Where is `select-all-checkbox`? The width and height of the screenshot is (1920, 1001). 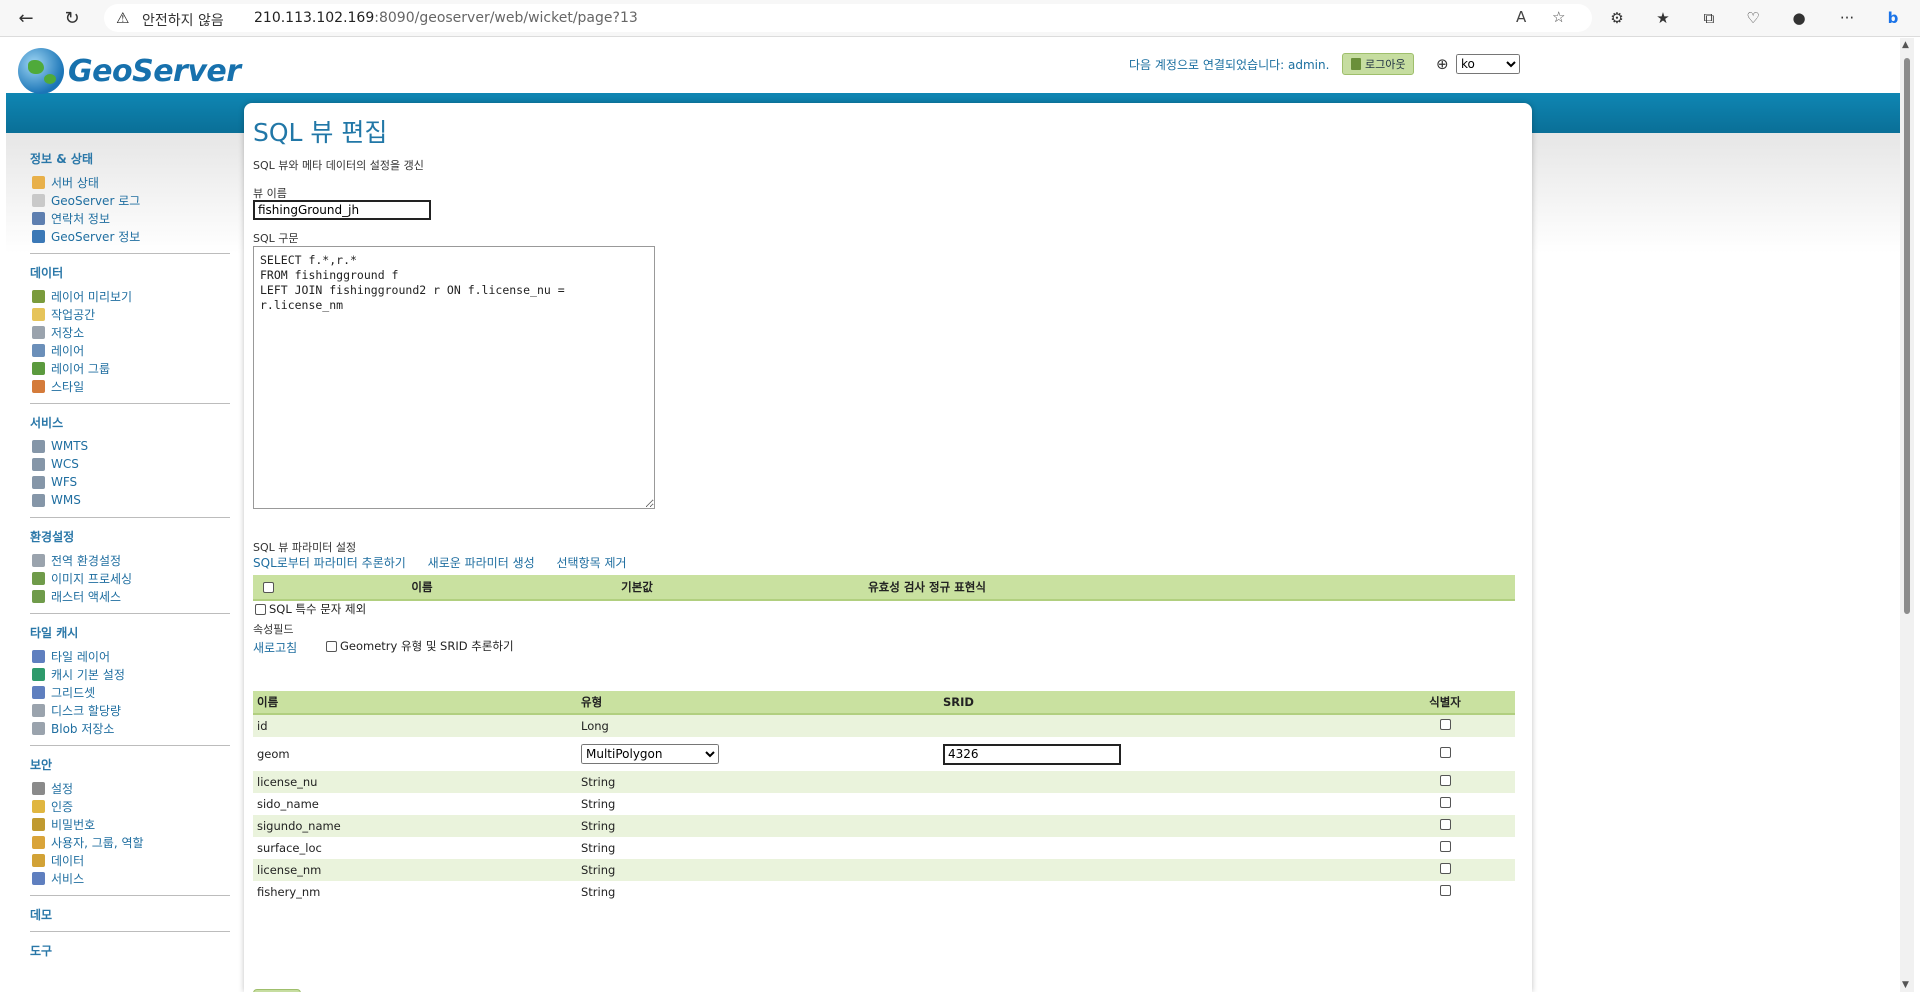
select-all-checkbox is located at coordinates (268, 587).